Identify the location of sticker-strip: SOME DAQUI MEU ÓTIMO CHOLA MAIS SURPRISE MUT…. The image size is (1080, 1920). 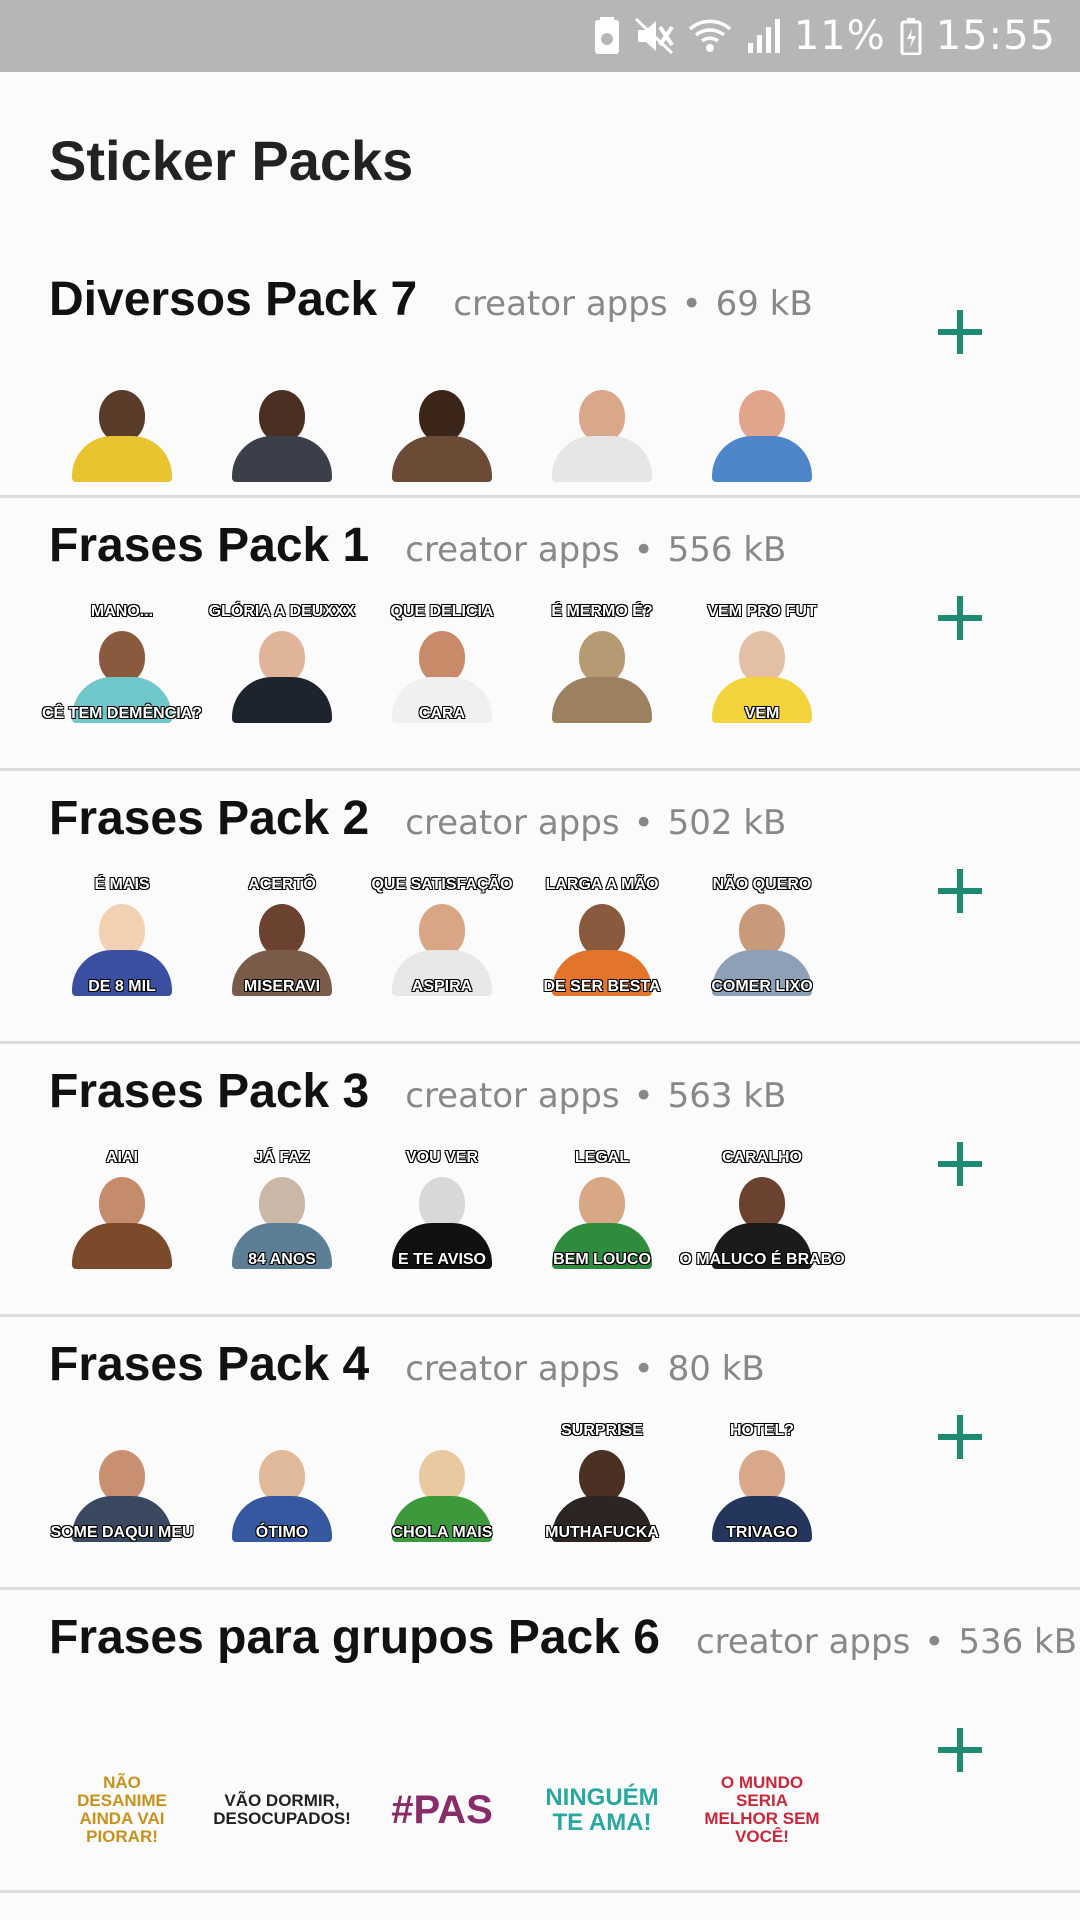
(437, 1482).